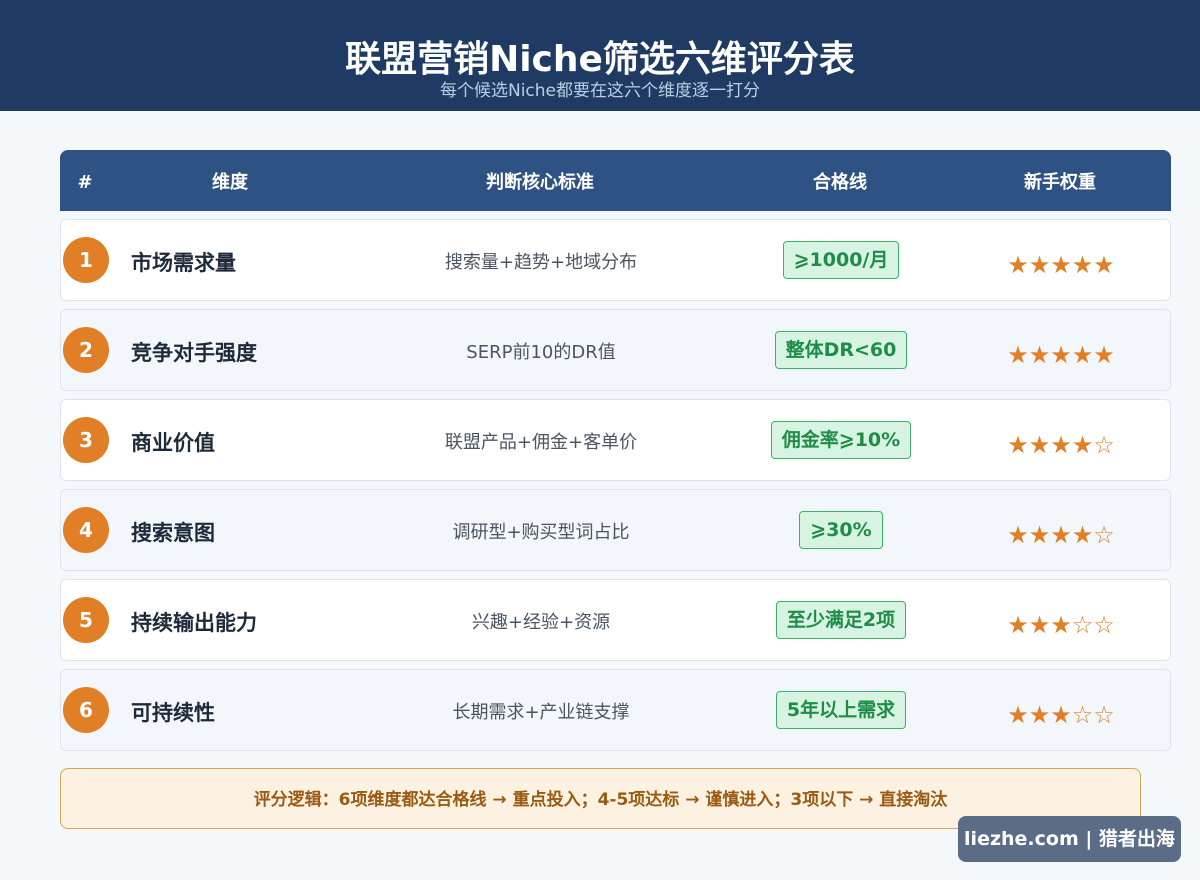 This screenshot has height=880, width=1200. I want to click on row-dimension: 搜索意图, so click(173, 533).